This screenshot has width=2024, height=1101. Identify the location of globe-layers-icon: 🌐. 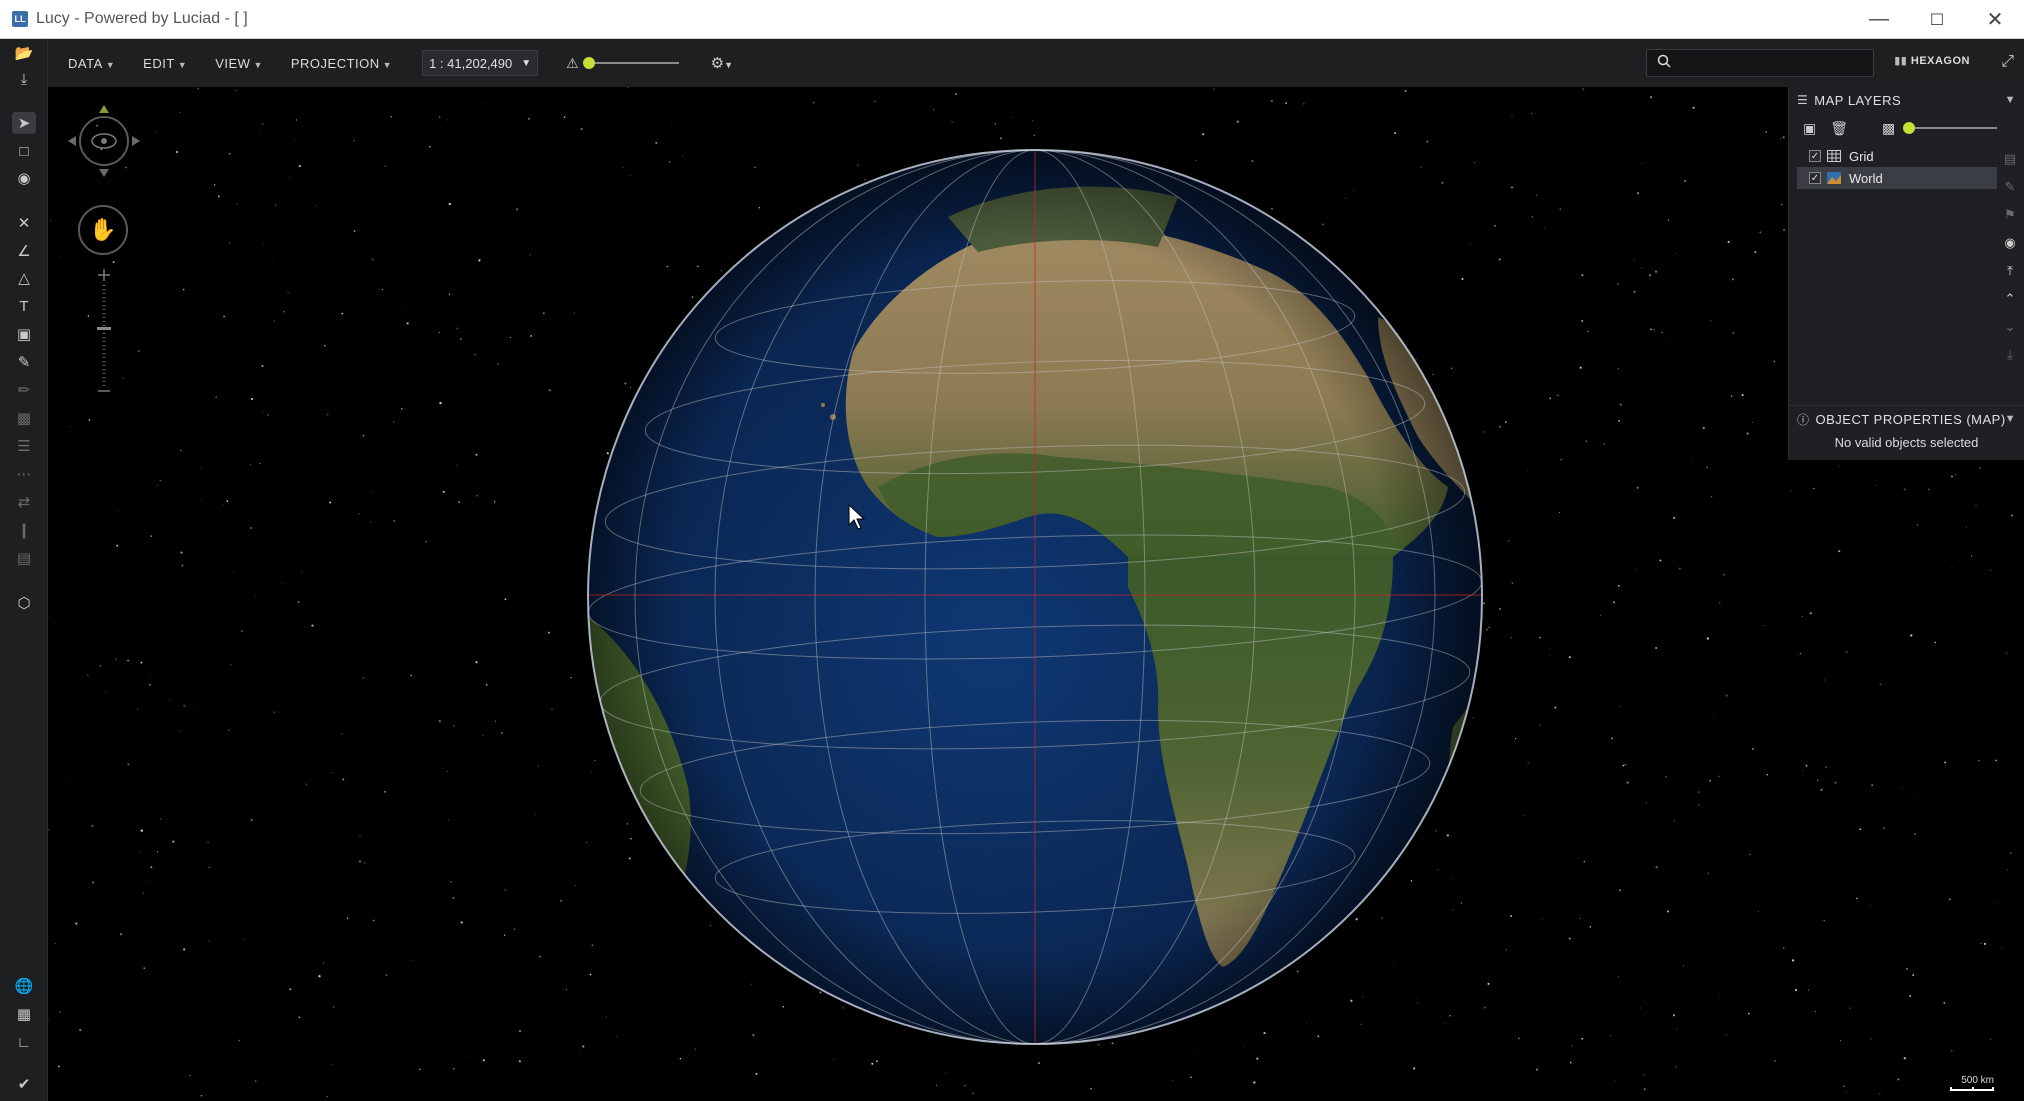
(24, 986).